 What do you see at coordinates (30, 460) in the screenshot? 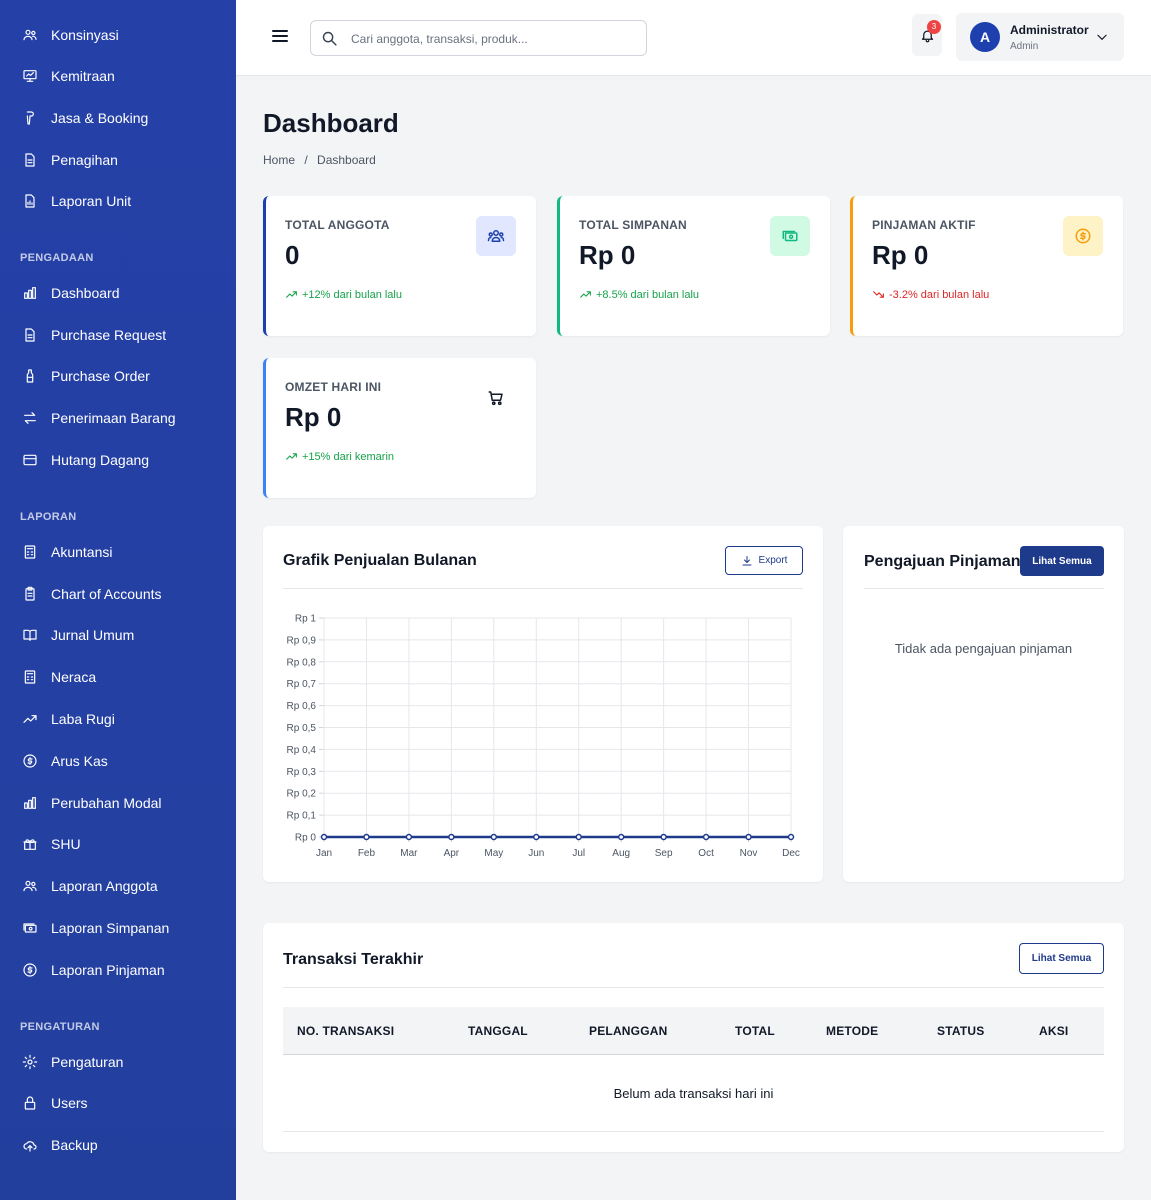
I see `credit-card-icon` at bounding box center [30, 460].